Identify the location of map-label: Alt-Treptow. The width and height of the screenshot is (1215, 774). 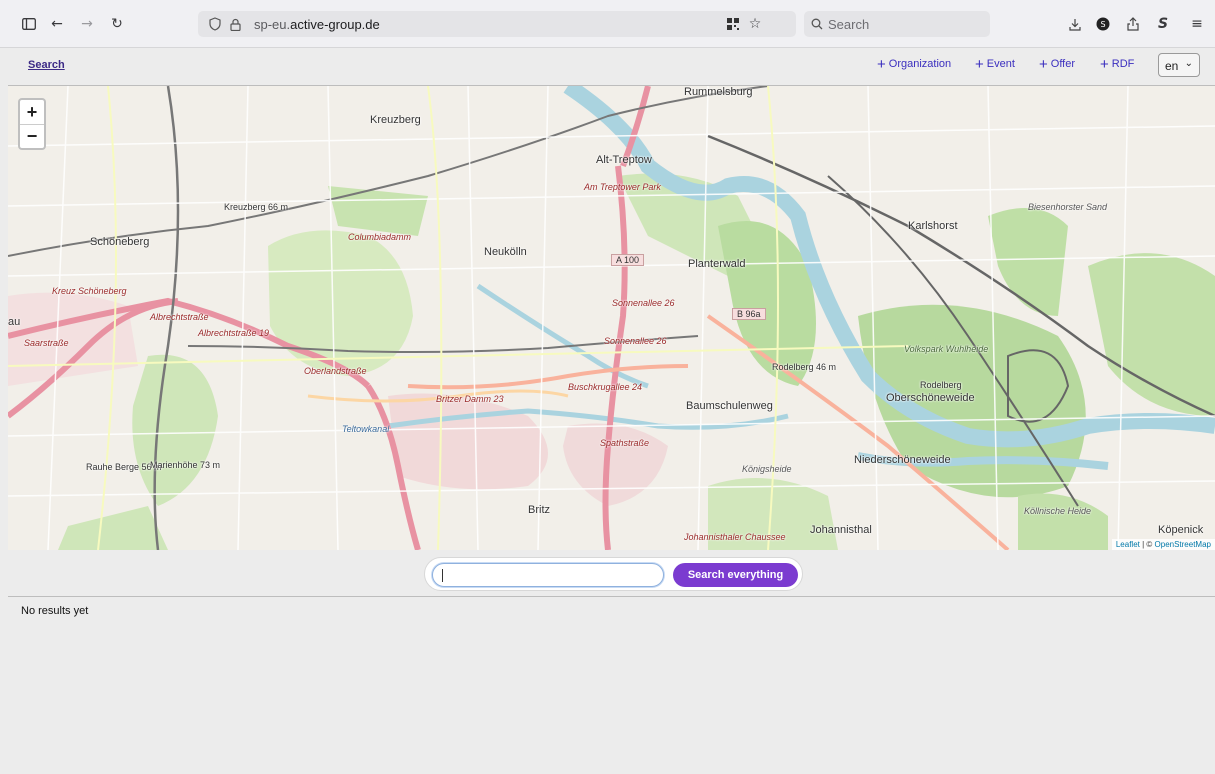
(624, 160).